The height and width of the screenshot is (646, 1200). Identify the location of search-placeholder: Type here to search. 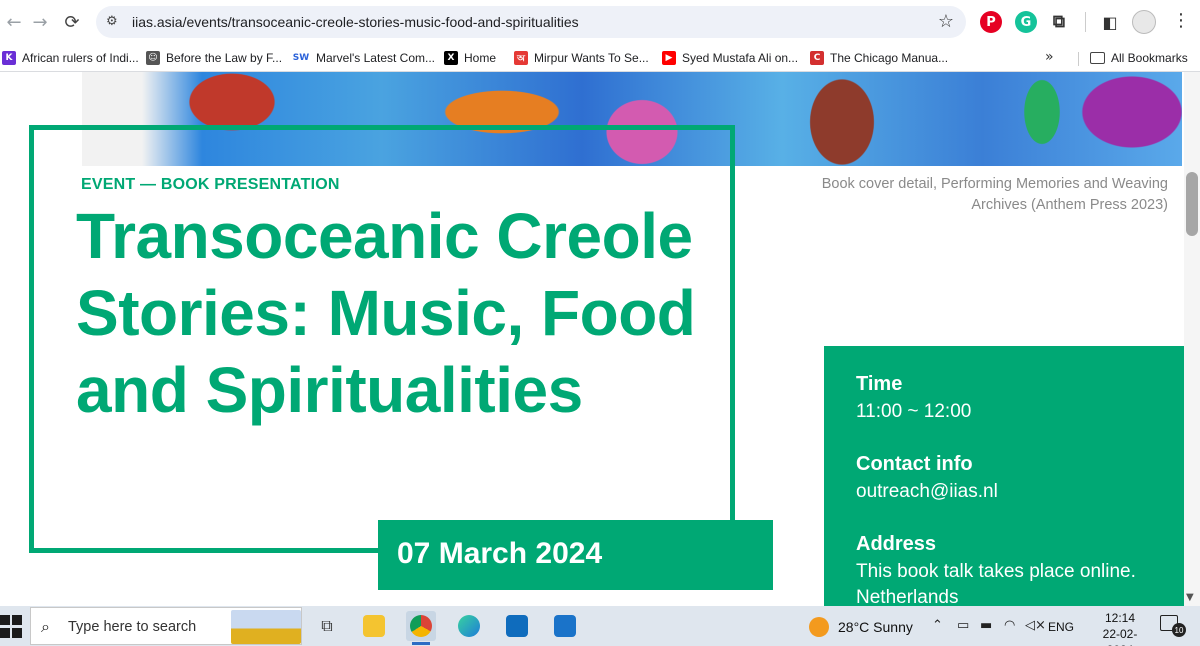
(132, 627).